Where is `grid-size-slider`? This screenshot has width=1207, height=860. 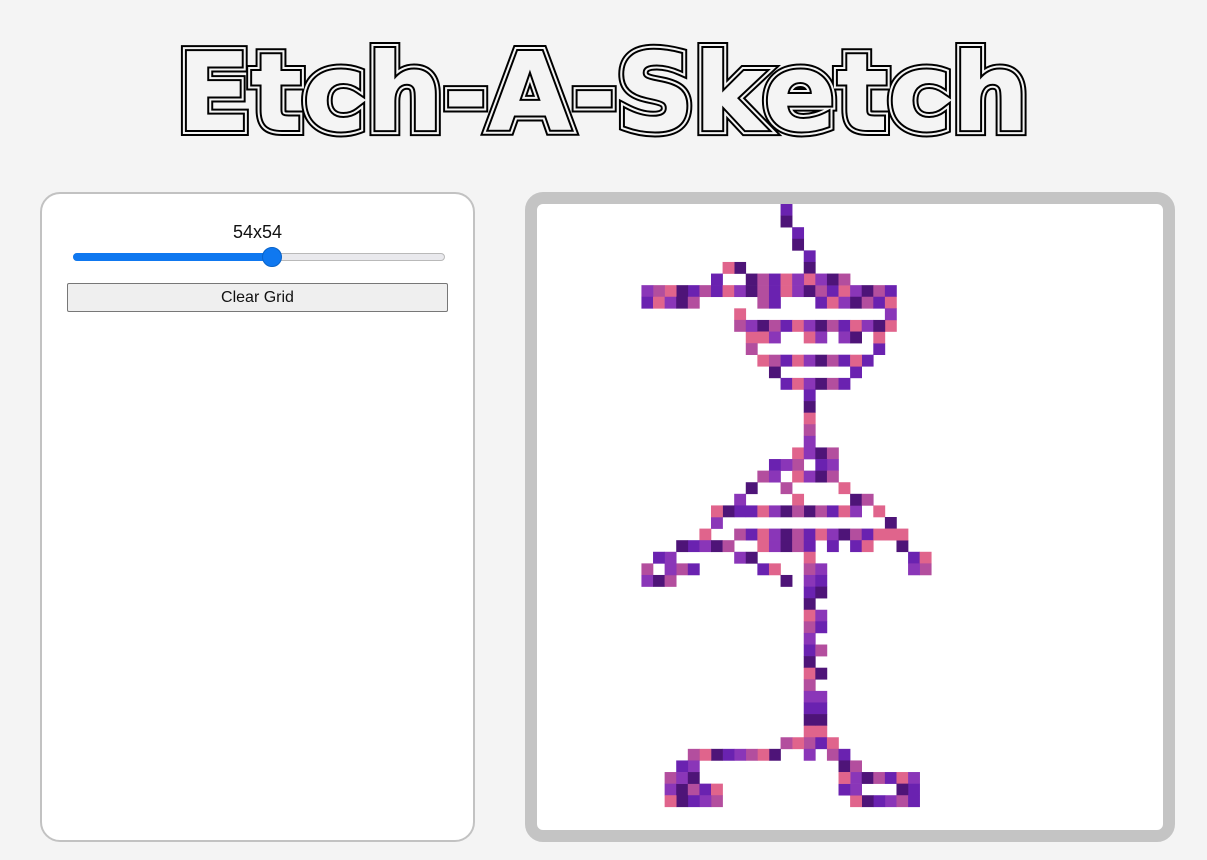 grid-size-slider is located at coordinates (259, 257).